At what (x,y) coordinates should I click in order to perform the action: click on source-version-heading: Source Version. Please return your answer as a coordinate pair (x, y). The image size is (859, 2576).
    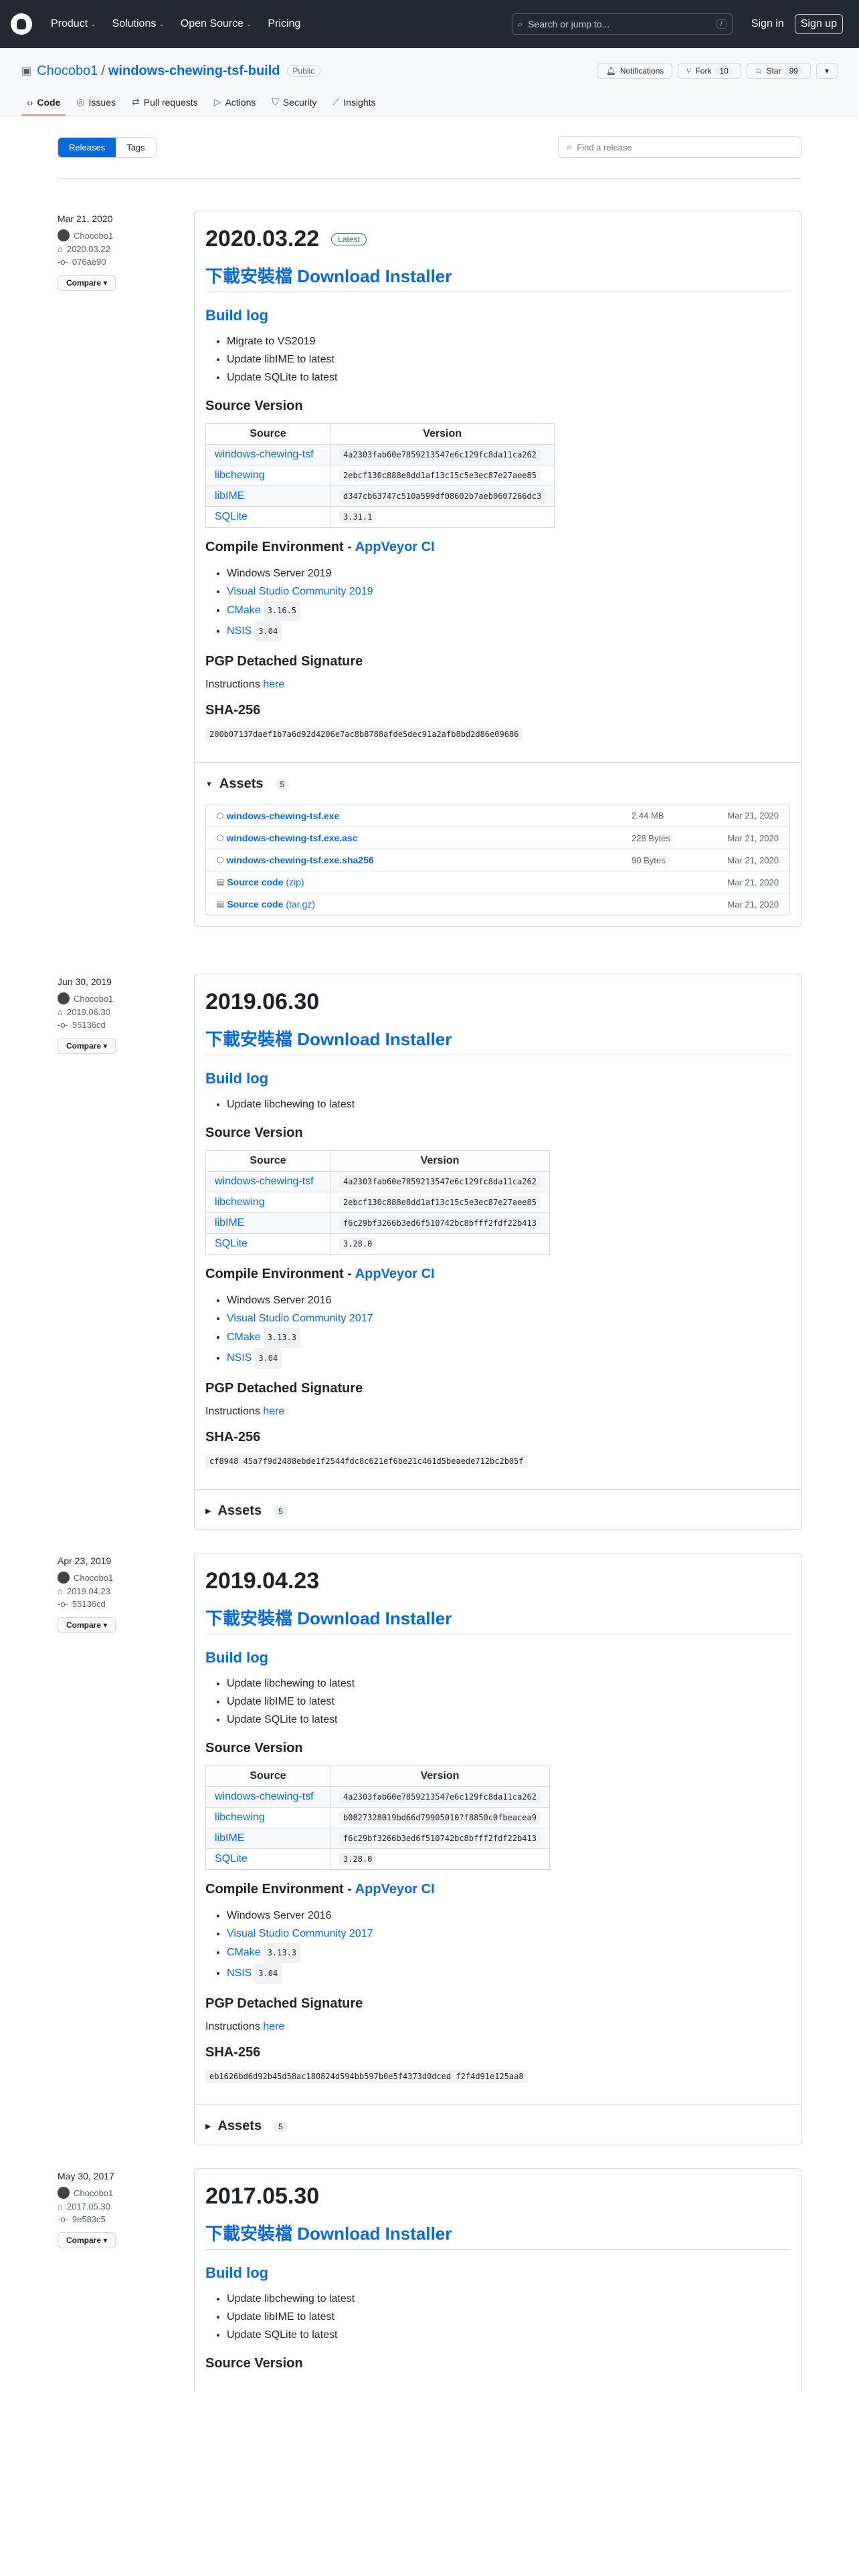
    Looking at the image, I should click on (254, 406).